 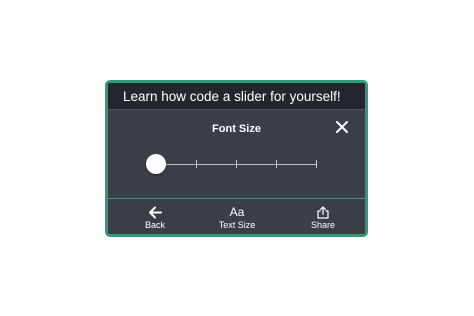 I want to click on back-label: Back, so click(x=154, y=225).